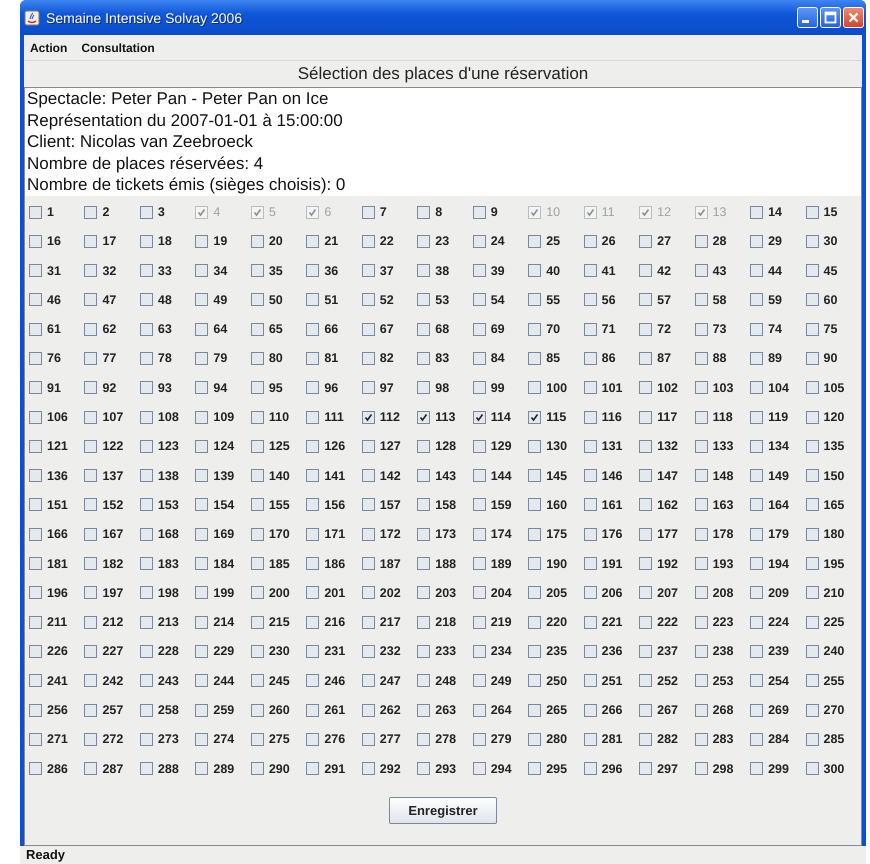 The image size is (870, 864). Describe the element at coordinates (830, 17) in the screenshot. I see `maximize-button` at that location.